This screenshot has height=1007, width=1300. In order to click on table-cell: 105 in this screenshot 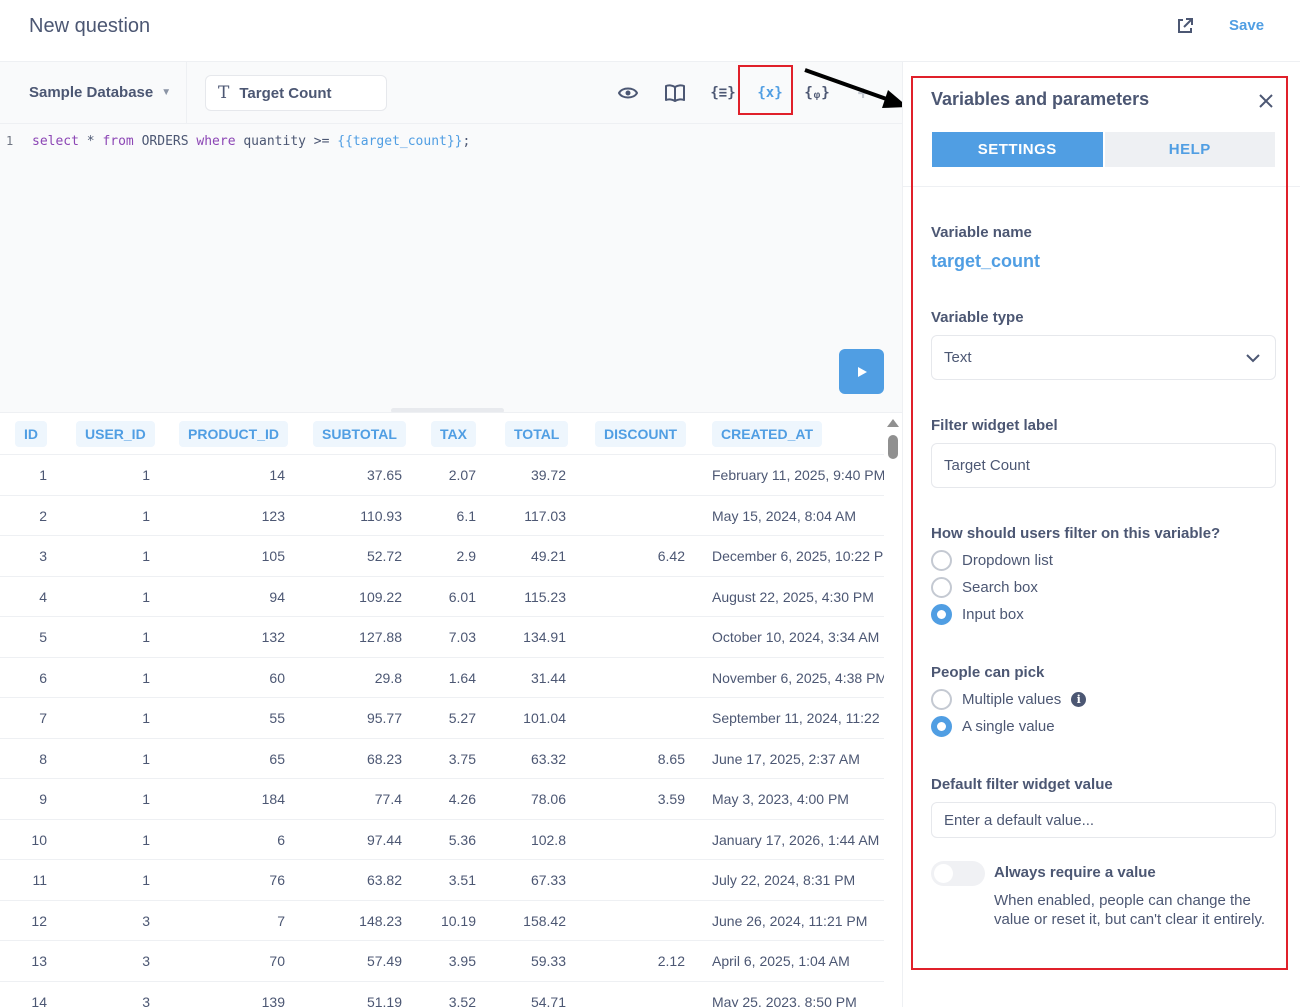, I will do `click(273, 556)`.